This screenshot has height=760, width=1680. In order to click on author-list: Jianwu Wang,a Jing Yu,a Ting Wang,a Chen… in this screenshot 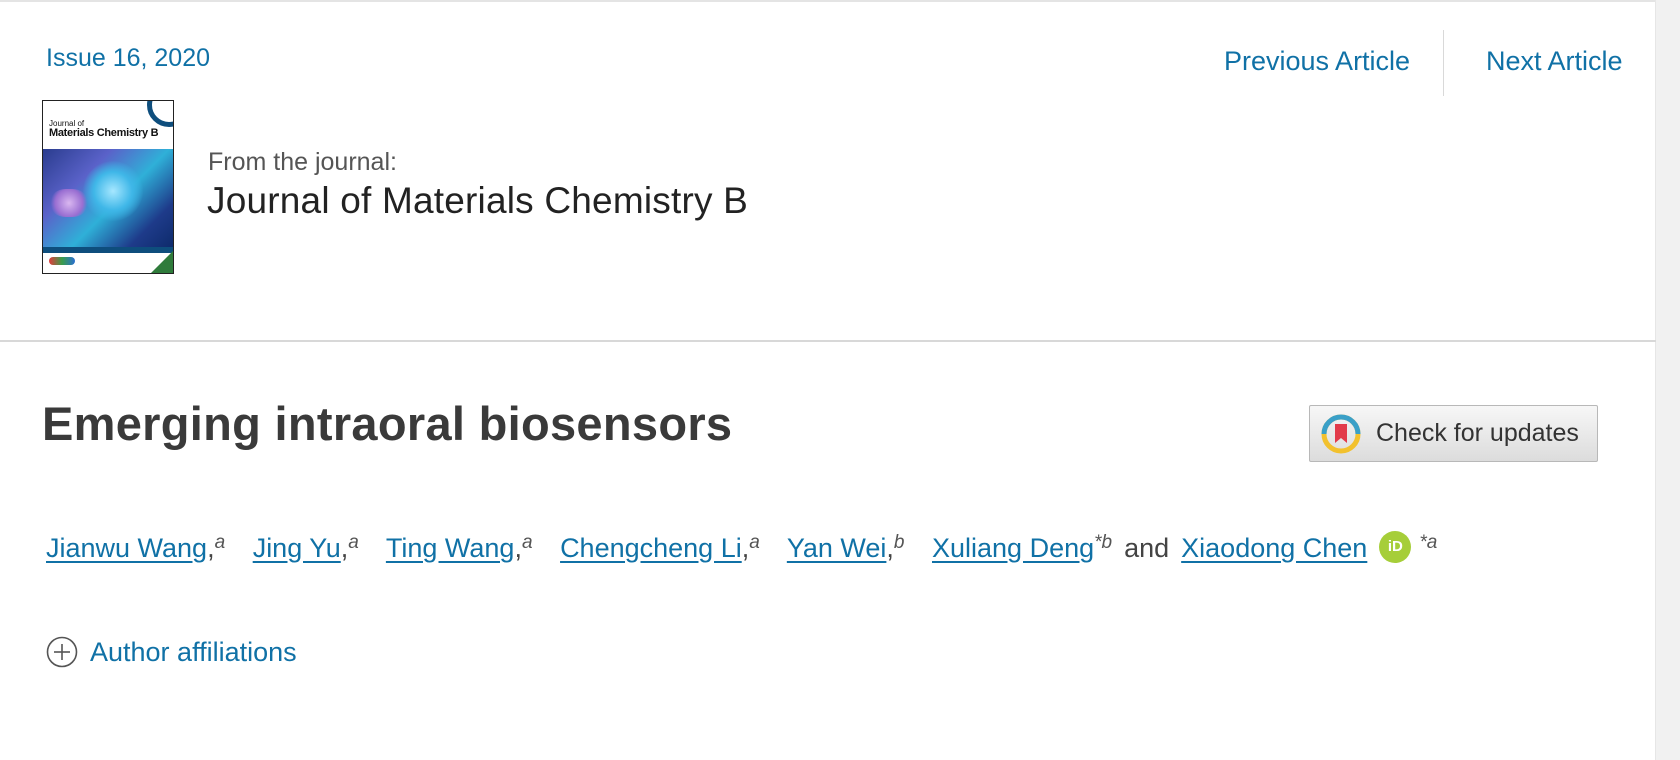, I will do `click(742, 548)`.